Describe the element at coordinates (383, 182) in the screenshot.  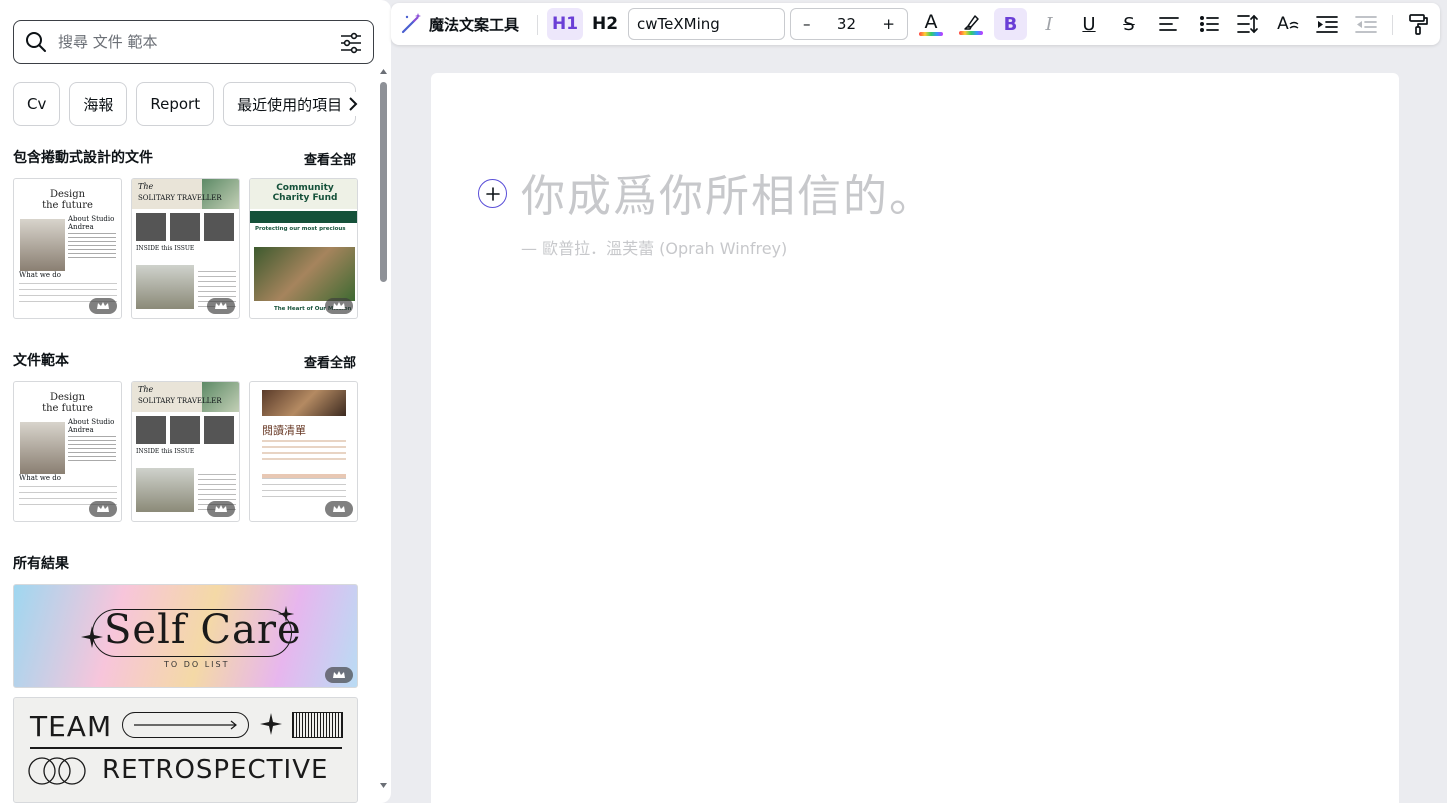
I see `scroll-thumb` at that location.